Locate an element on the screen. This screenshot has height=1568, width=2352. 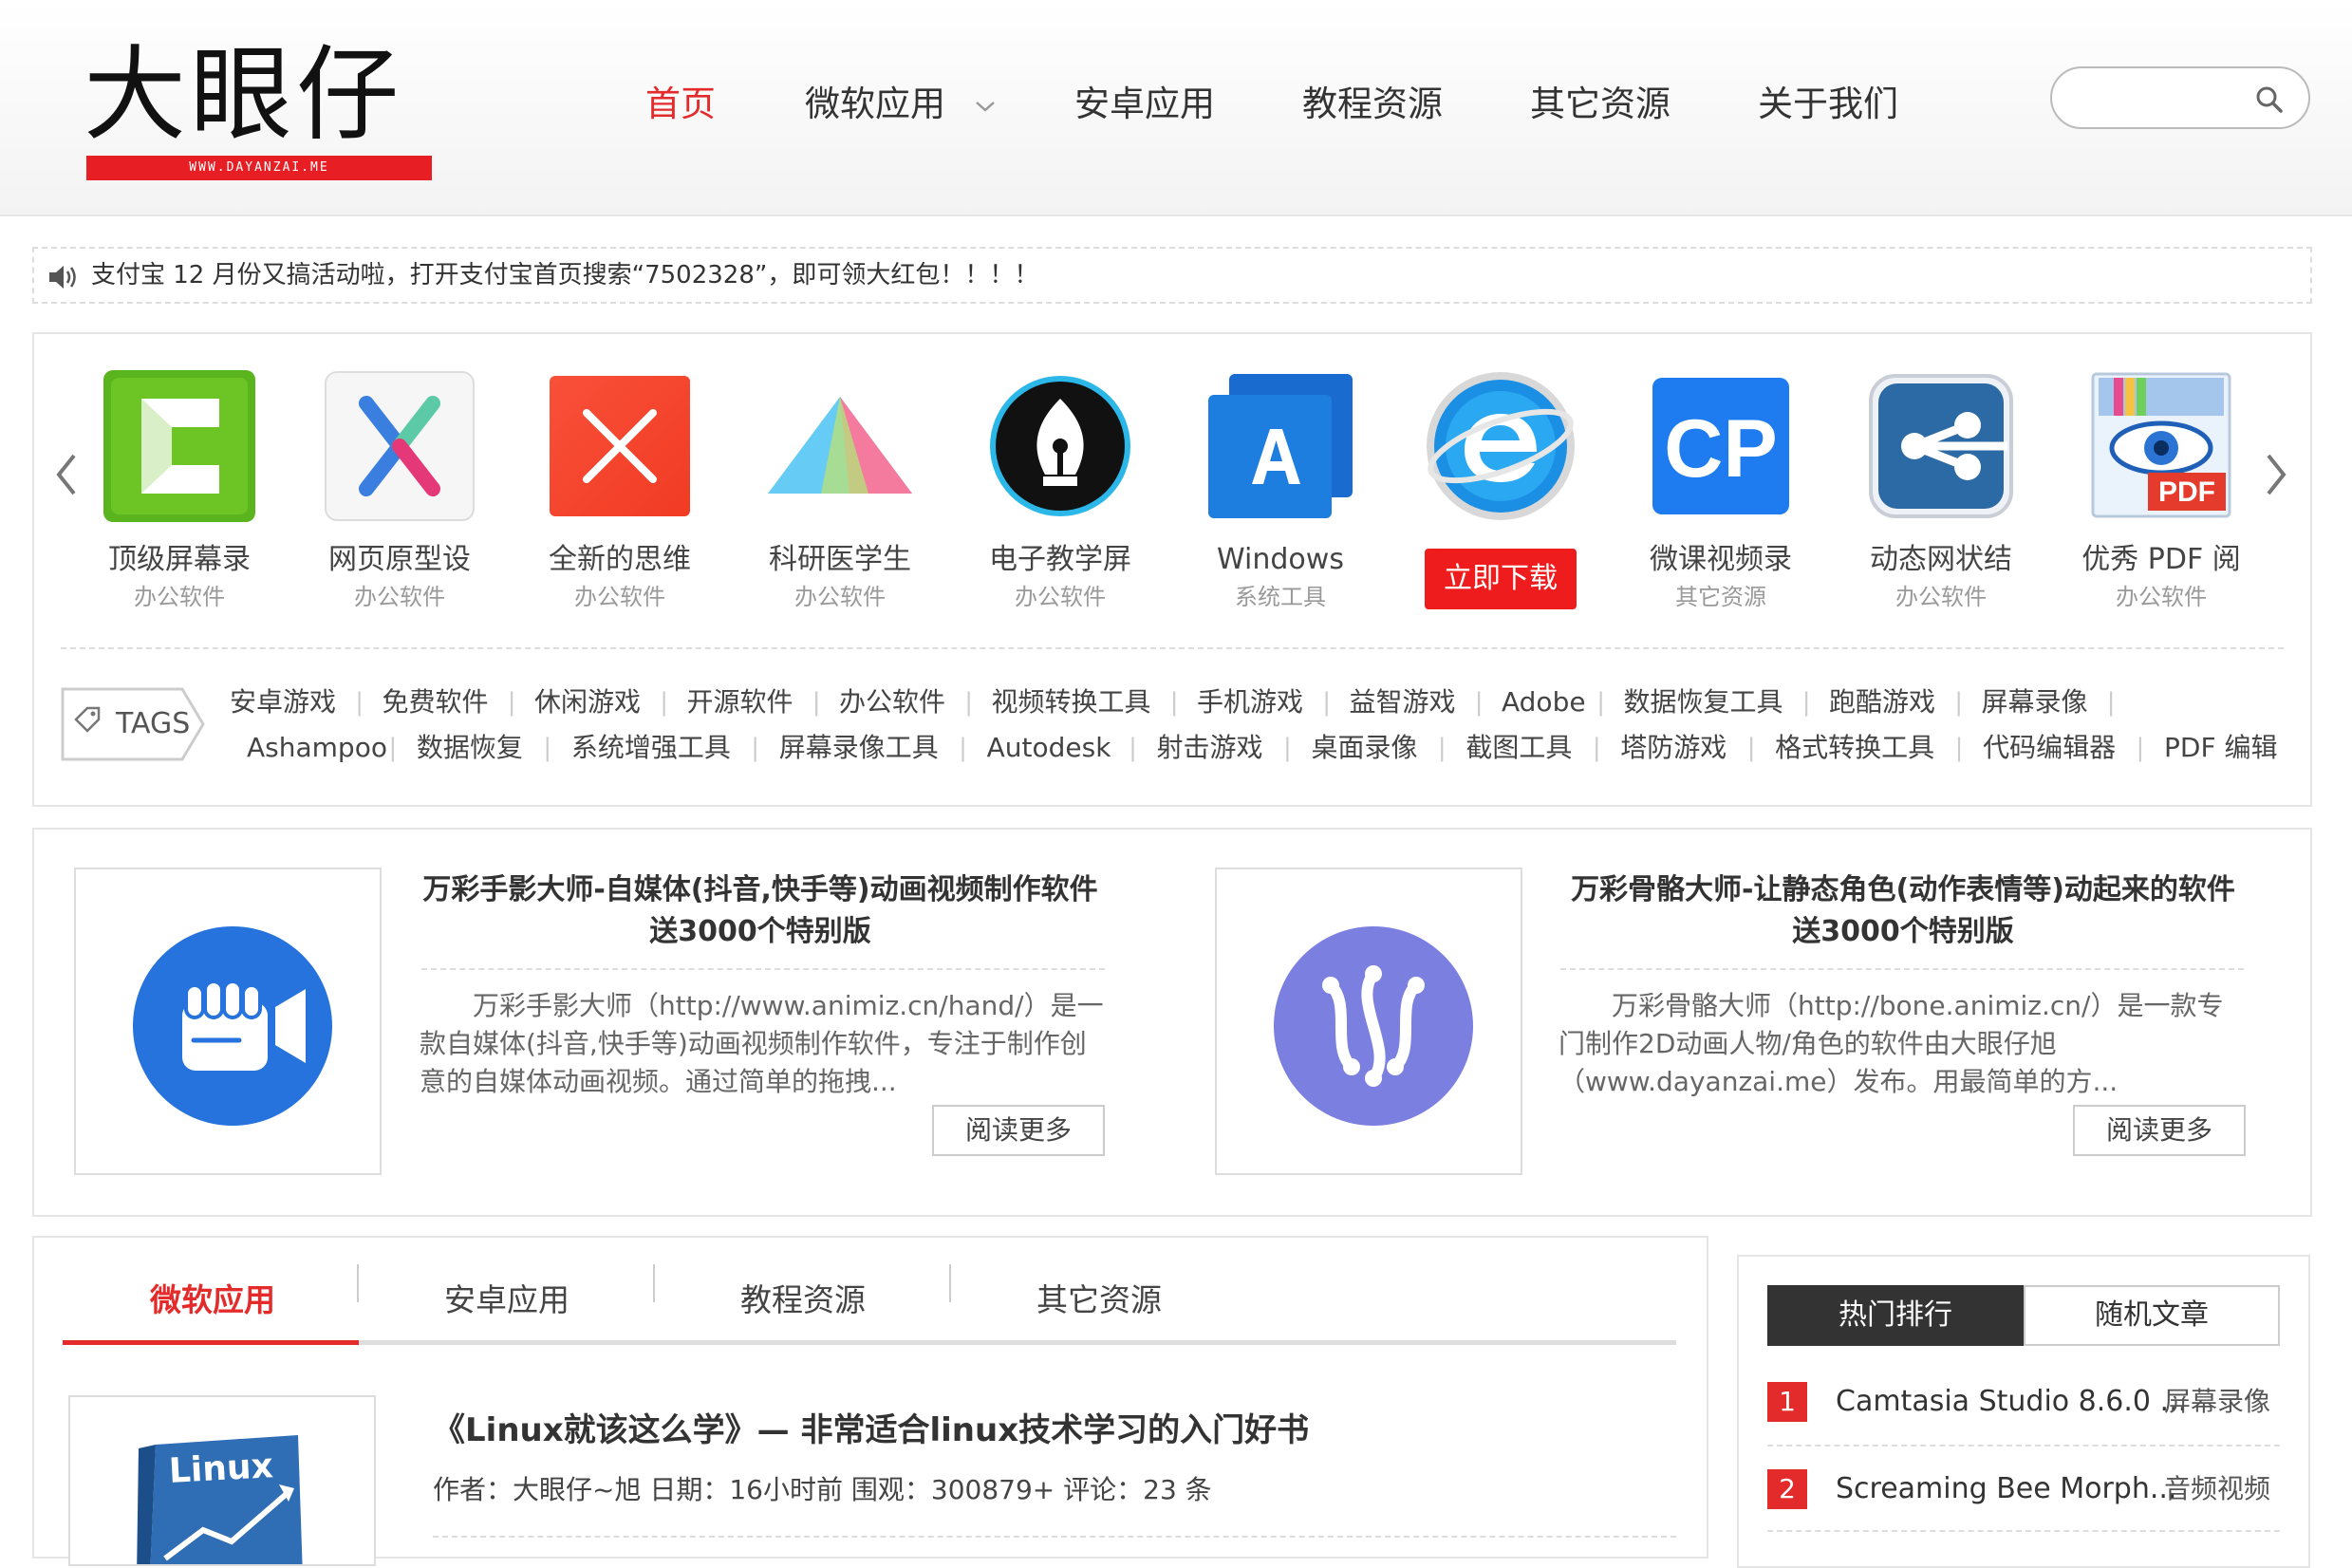
speaker-icon is located at coordinates (63, 277).